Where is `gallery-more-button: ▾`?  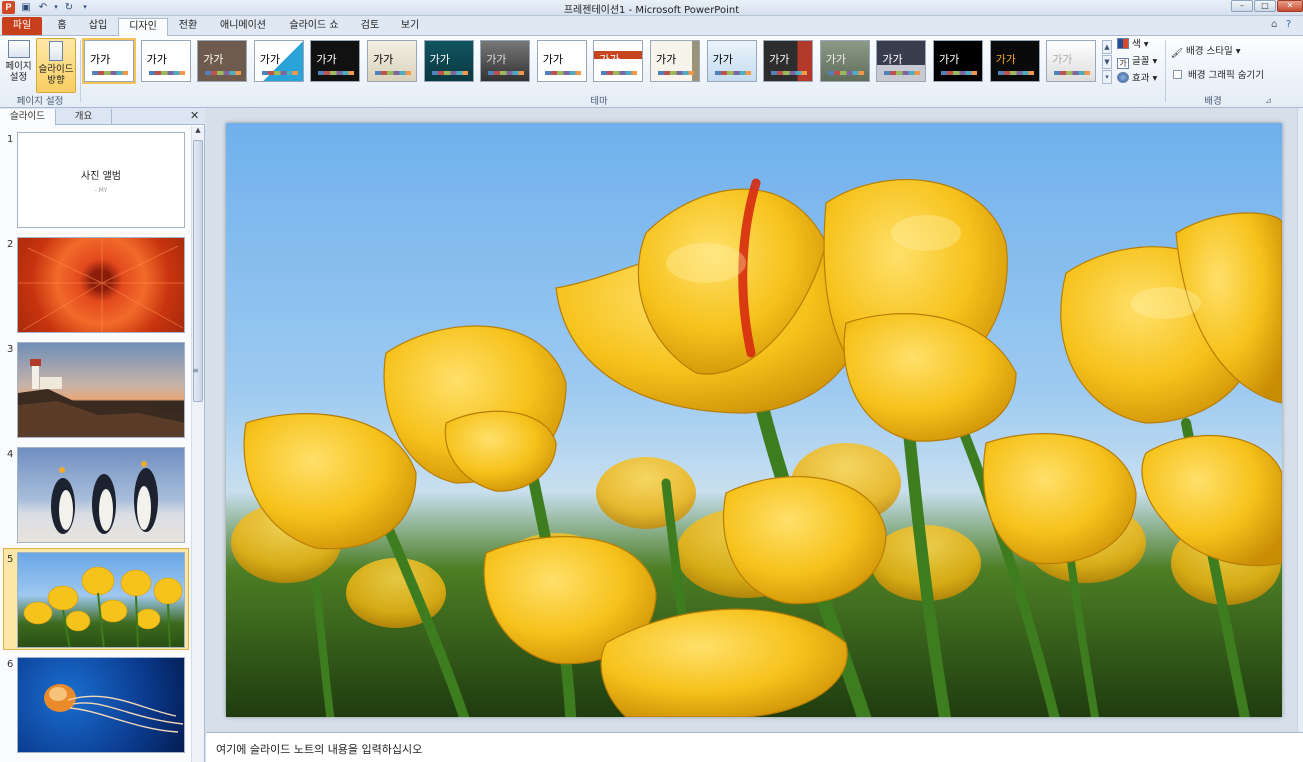
gallery-more-button: ▾ is located at coordinates (1107, 77).